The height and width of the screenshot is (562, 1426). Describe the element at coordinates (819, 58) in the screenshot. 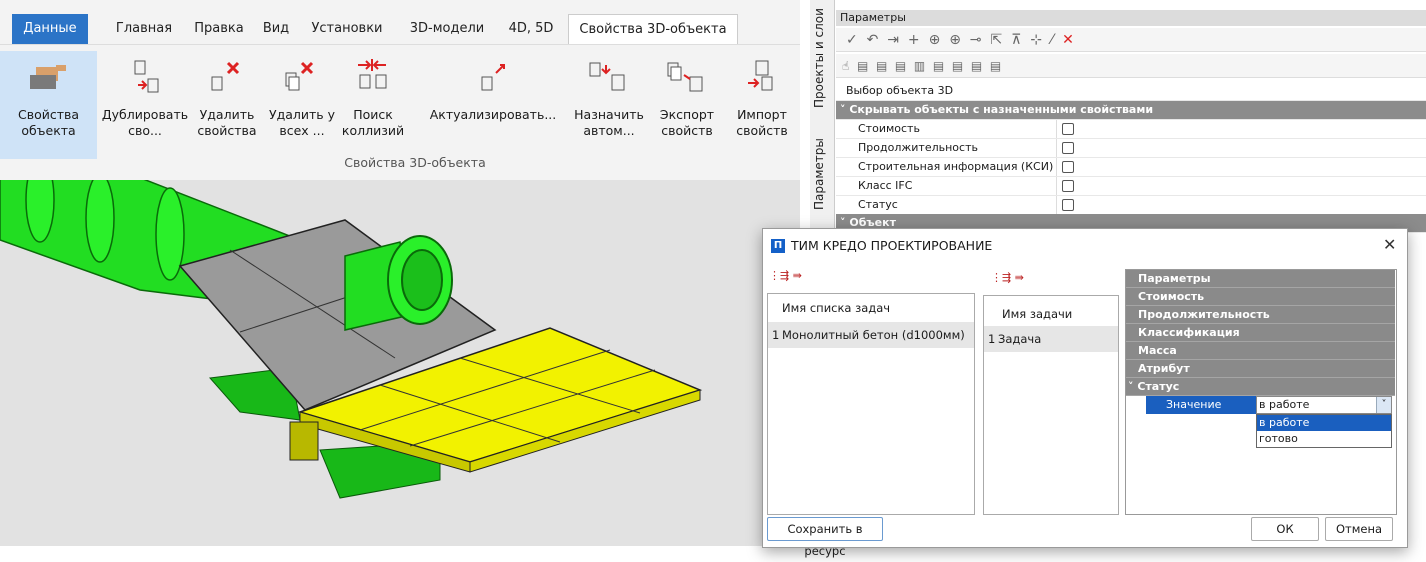

I see `tab-projects-layers: Проекты и слои` at that location.